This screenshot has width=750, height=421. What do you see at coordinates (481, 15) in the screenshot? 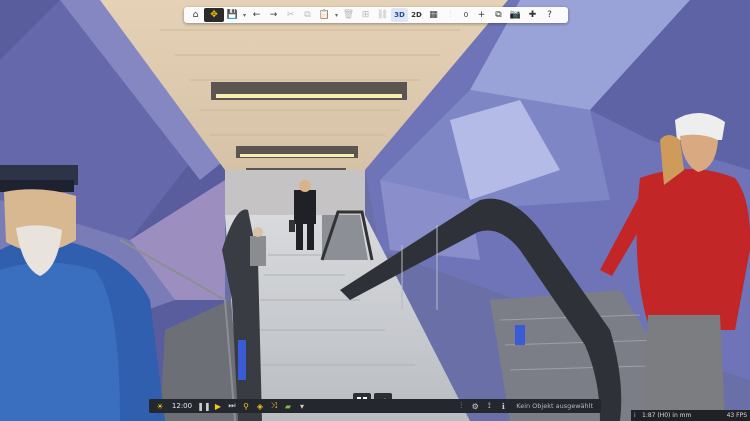
I see `add-icon: +` at bounding box center [481, 15].